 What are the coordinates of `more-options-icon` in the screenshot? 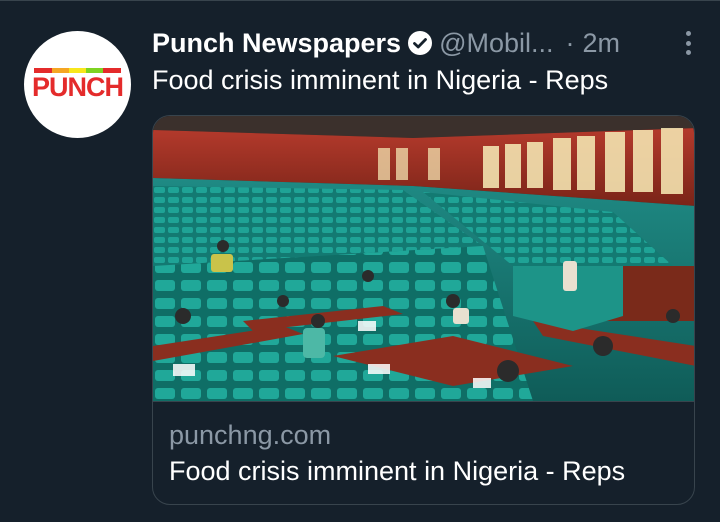 It's located at (688, 43).